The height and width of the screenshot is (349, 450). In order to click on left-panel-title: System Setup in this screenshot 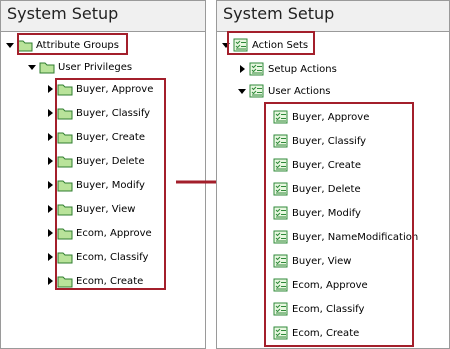, I will do `click(63, 13)`.